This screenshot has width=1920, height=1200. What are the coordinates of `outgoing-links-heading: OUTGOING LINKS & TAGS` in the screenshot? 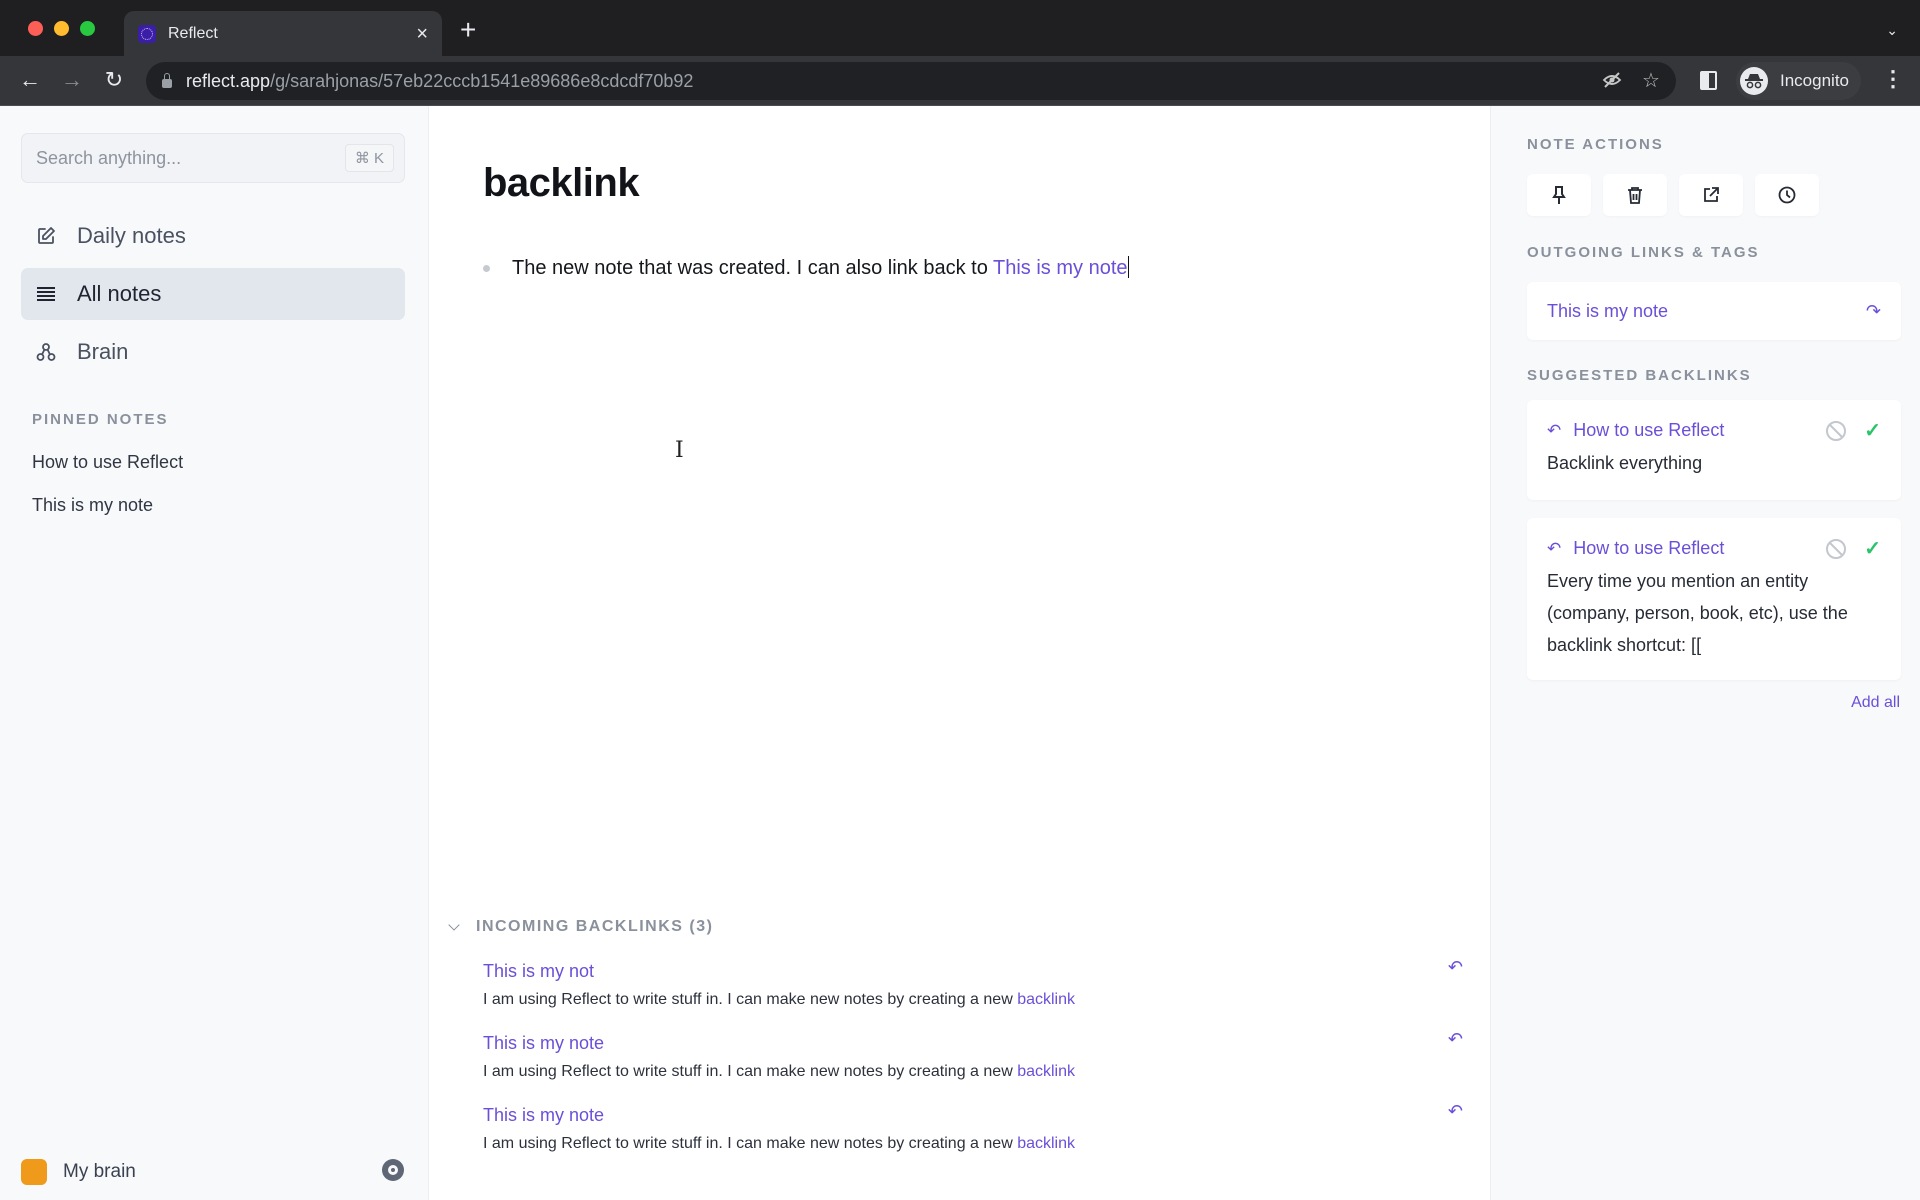 It's located at (1643, 252).